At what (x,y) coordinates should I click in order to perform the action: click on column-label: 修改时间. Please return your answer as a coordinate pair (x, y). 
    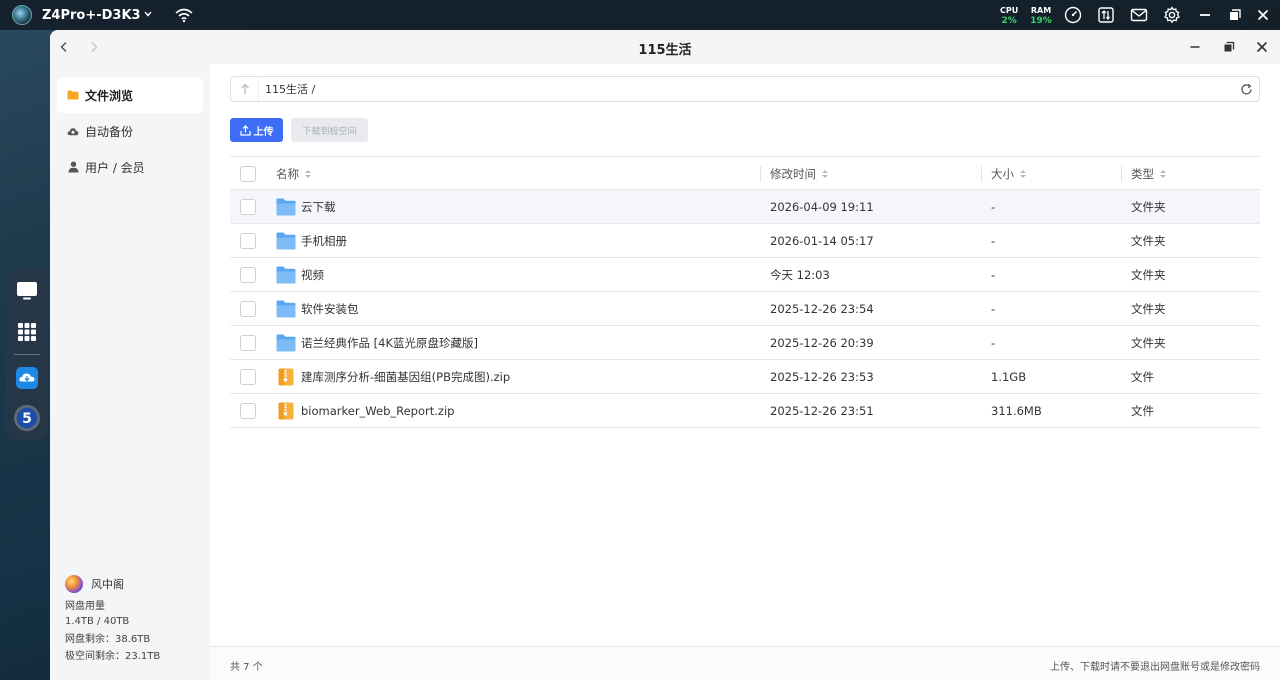
    Looking at the image, I should click on (793, 174).